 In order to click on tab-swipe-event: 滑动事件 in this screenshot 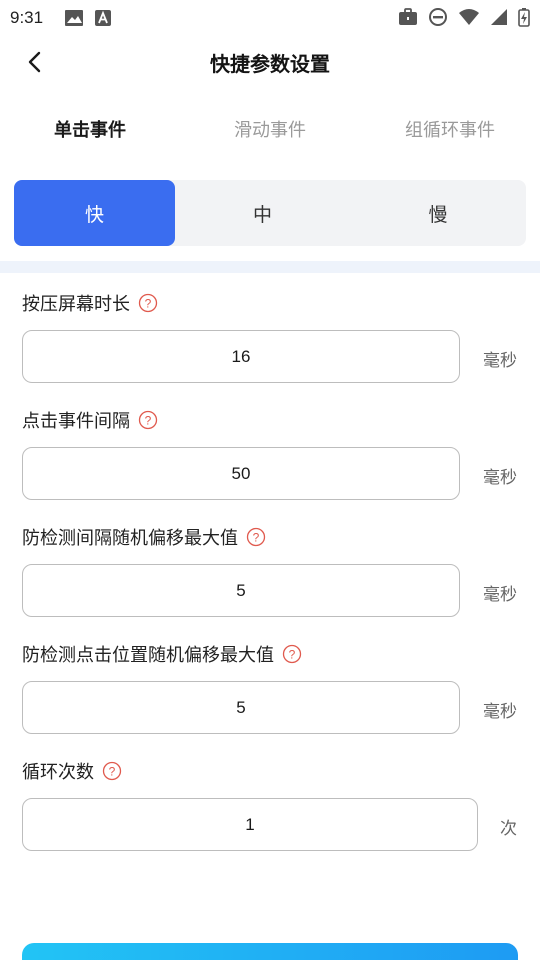, I will do `click(270, 129)`.